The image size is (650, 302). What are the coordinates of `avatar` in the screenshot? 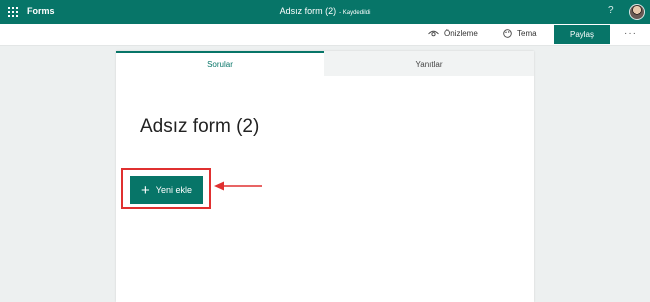 It's located at (637, 12).